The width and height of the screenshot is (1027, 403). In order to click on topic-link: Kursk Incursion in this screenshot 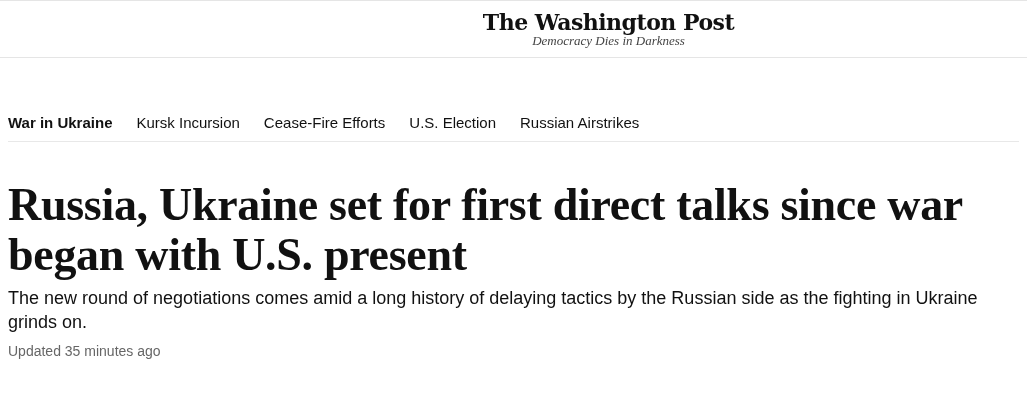, I will do `click(188, 122)`.